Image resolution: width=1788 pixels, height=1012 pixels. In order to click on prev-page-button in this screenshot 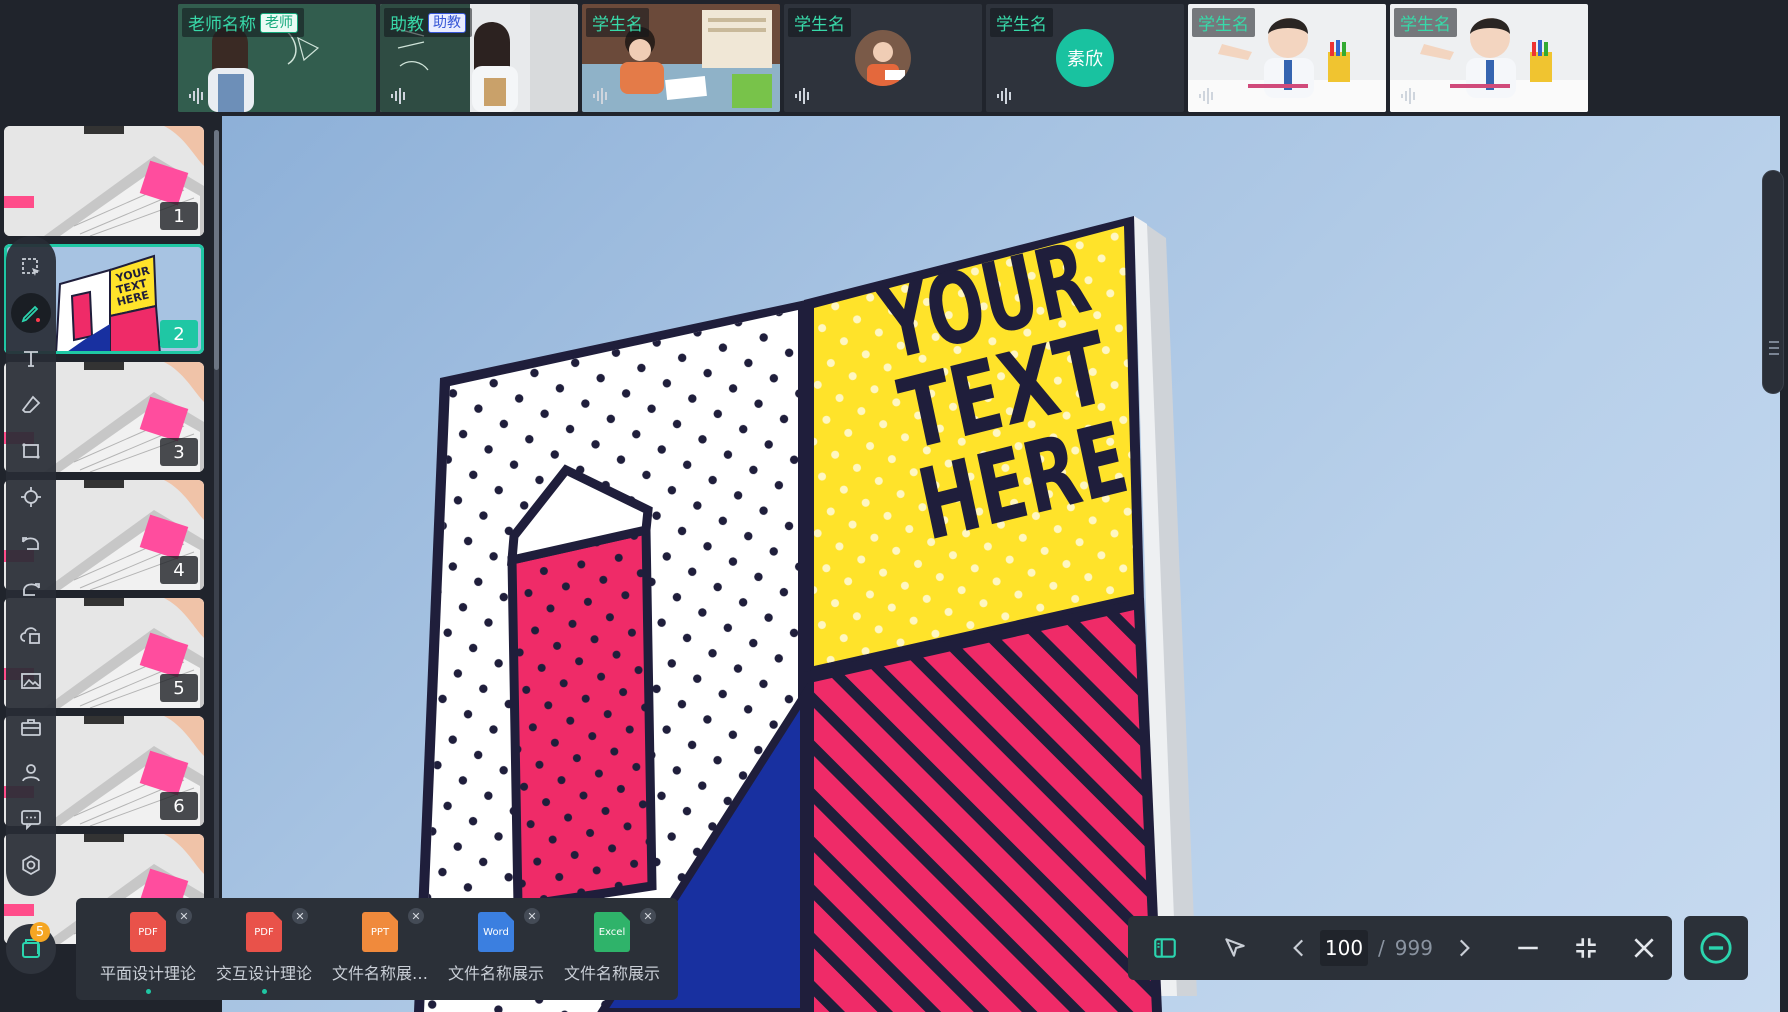, I will do `click(1299, 948)`.